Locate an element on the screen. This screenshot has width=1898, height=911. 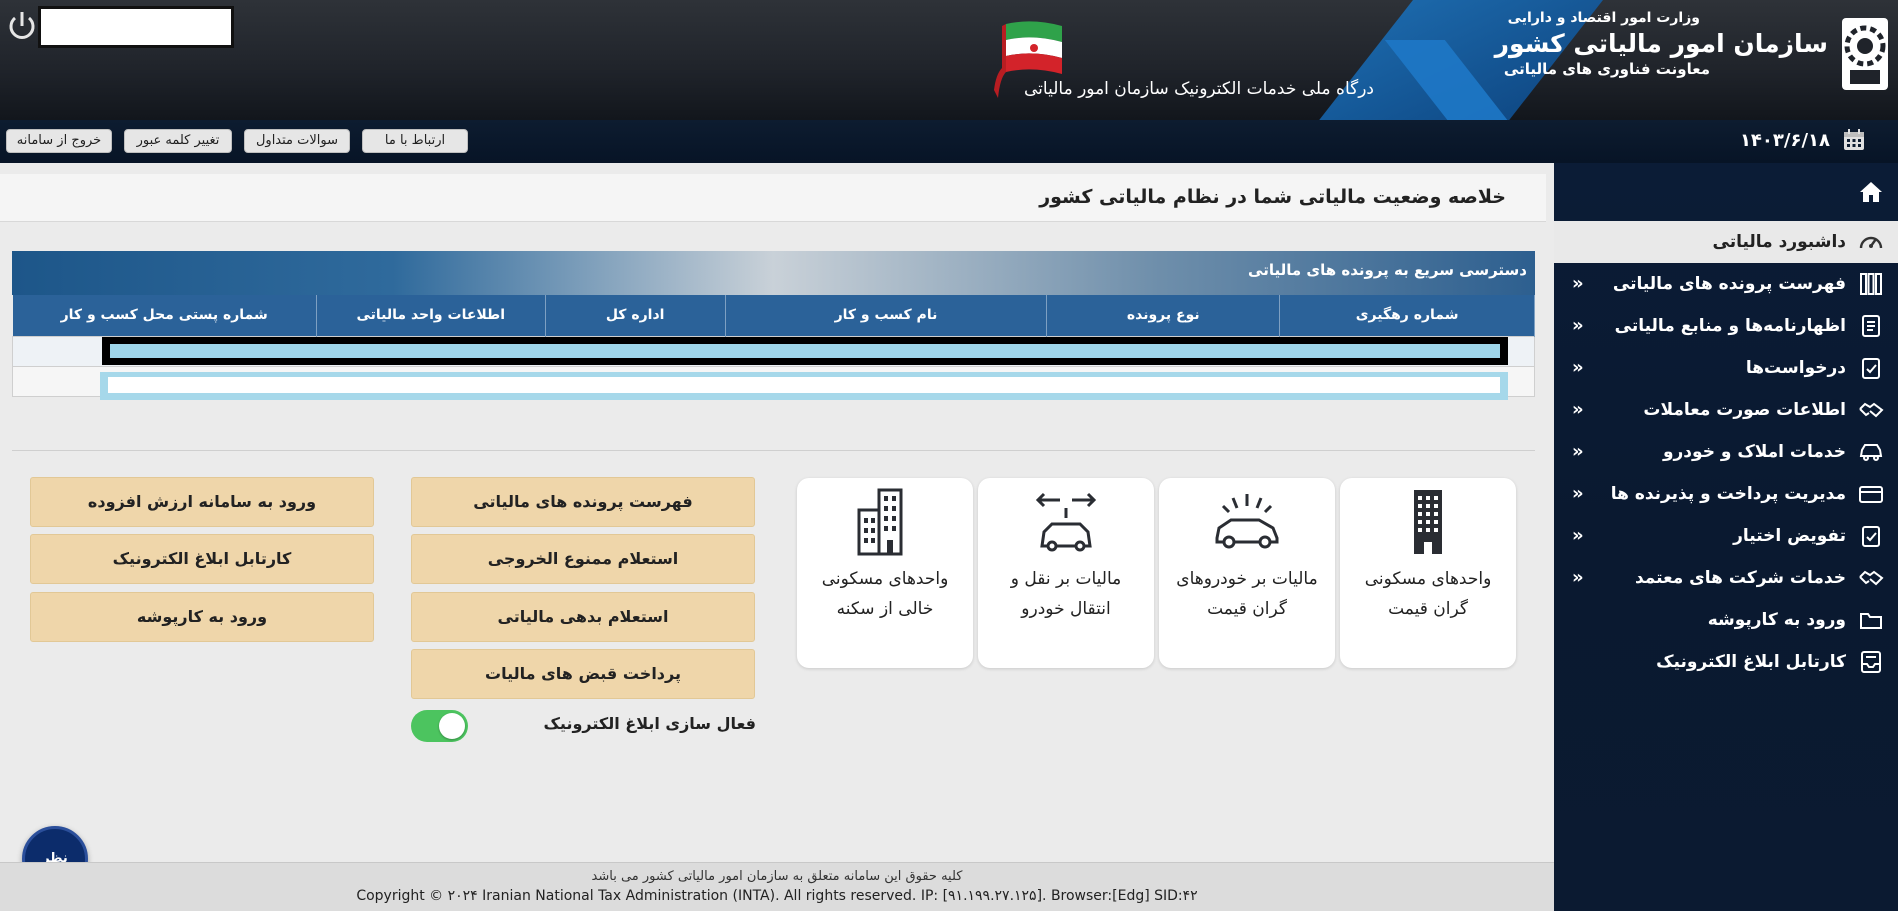
sidebar-item-tax-dashboard: داشبورد مالیاتی is located at coordinates (1726, 242).